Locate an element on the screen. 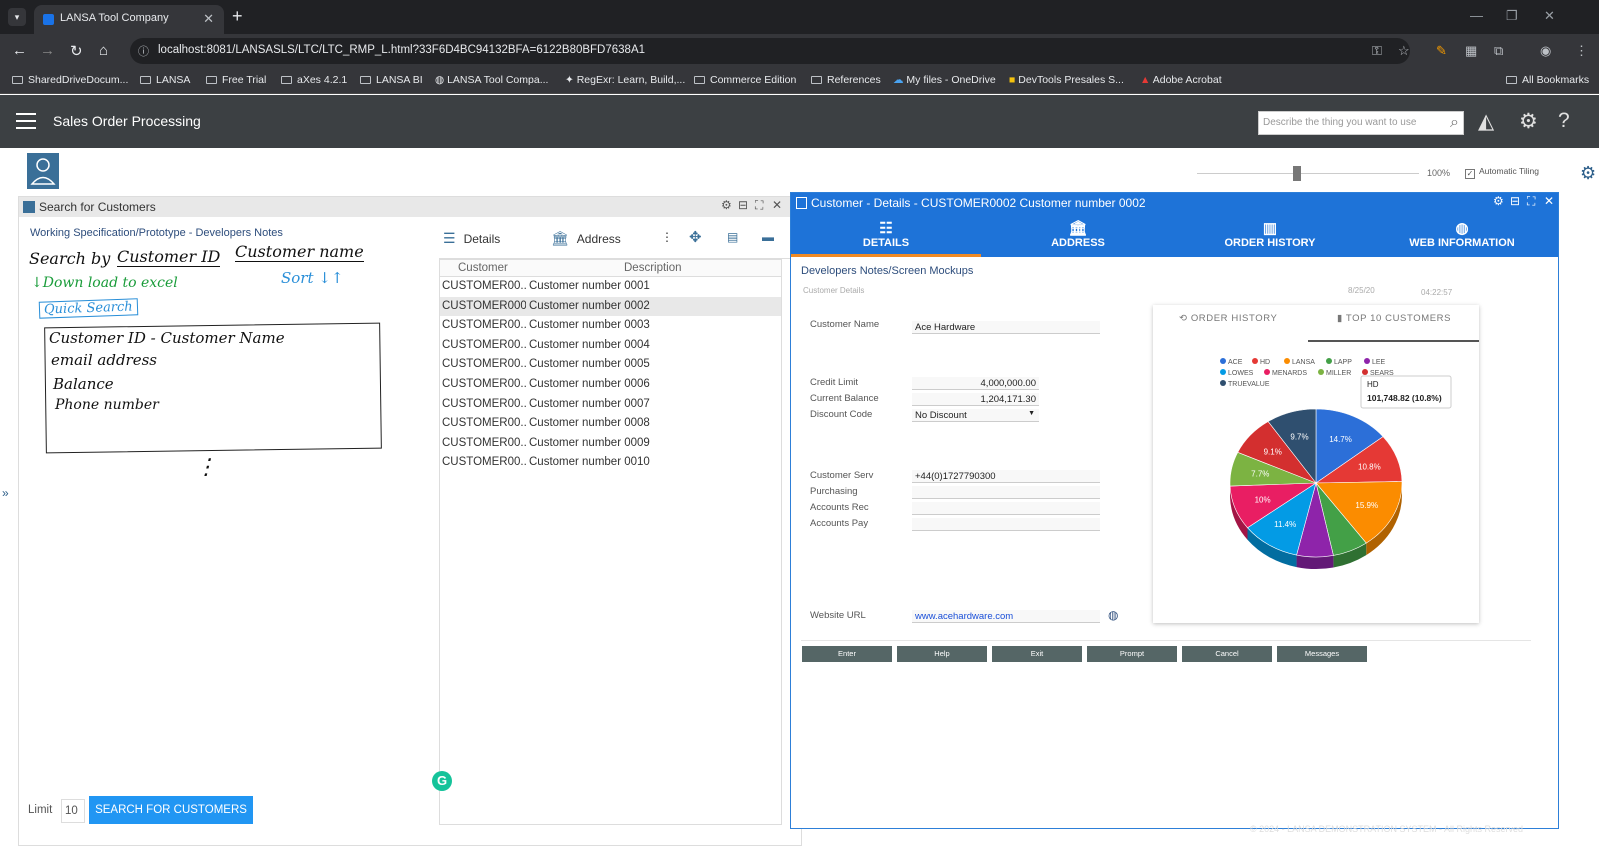 This screenshot has width=1599, height=859. bookmark-item: ☁ My files - OneDrive is located at coordinates (944, 80).